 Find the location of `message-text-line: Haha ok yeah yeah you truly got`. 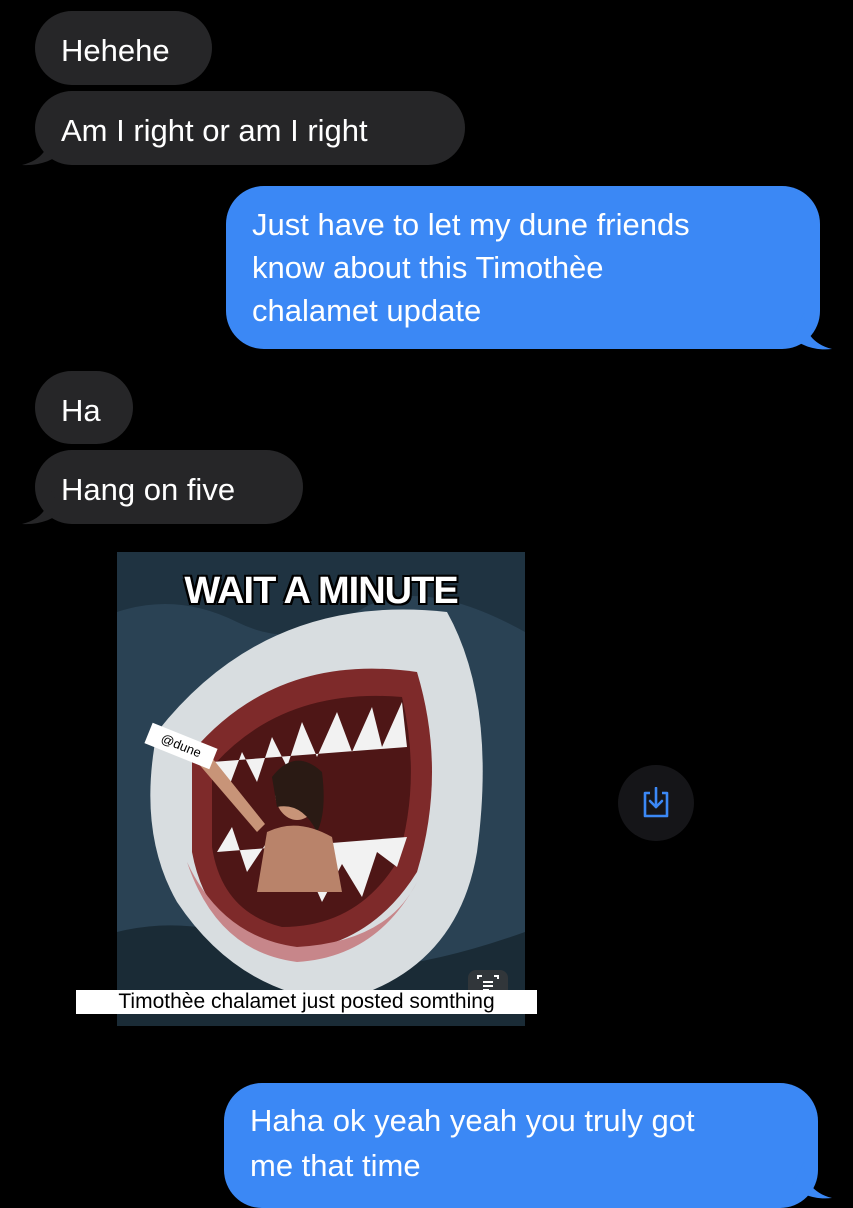

message-text-line: Haha ok yeah yeah you truly got is located at coordinates (472, 1120).